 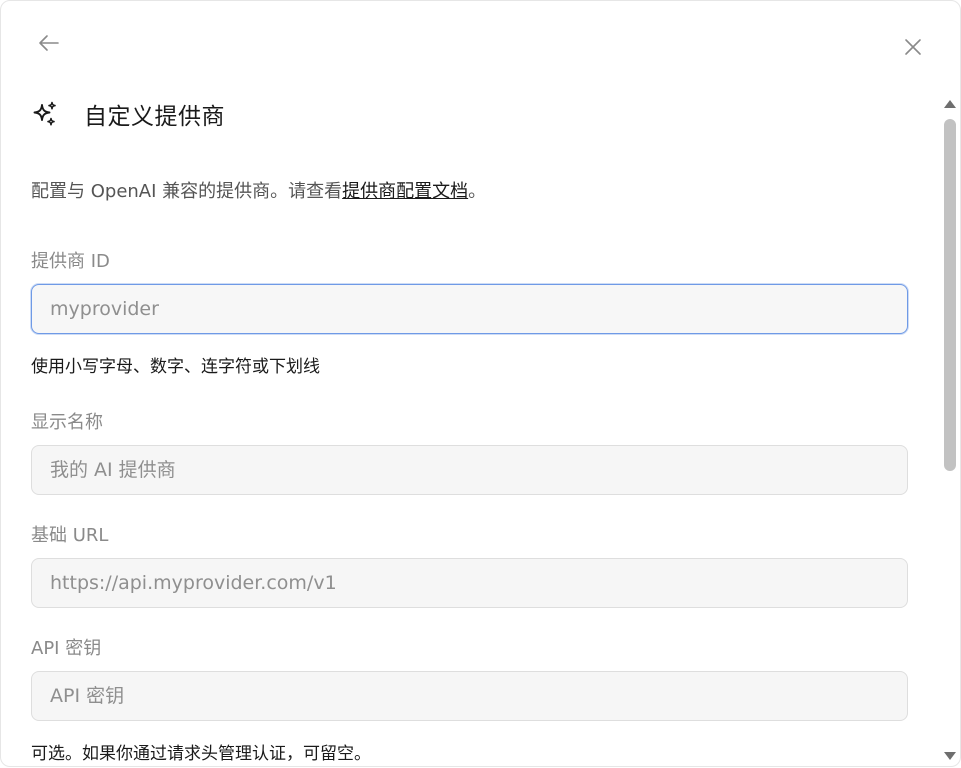 I want to click on back-button, so click(x=49, y=43).